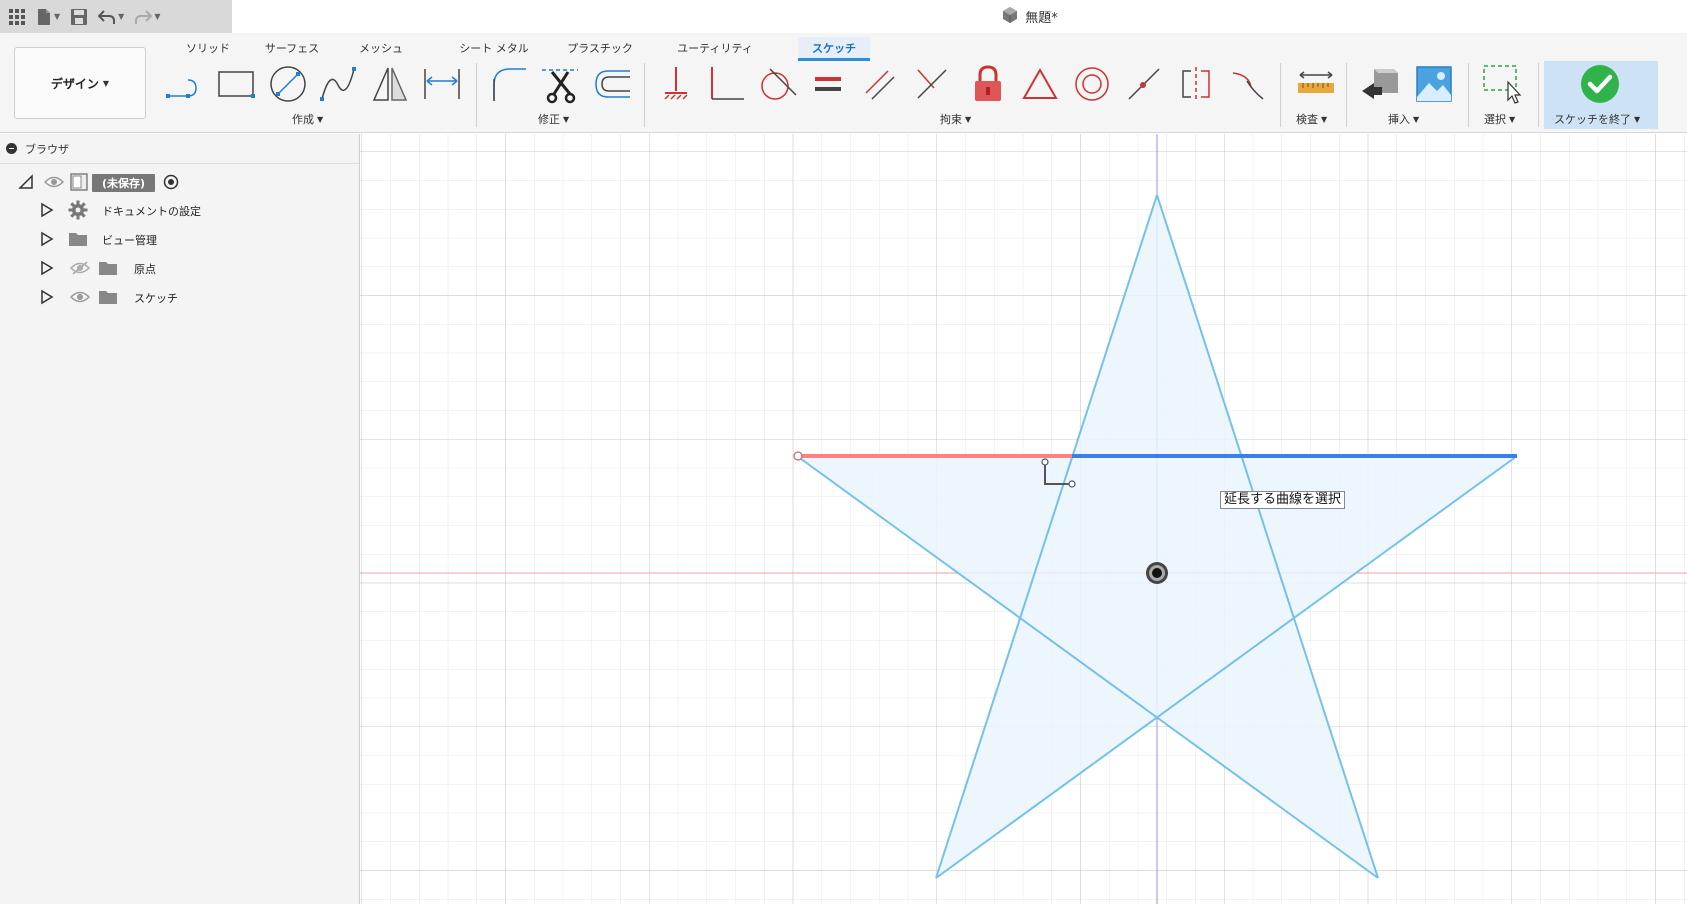  I want to click on collinear-constraint-button, so click(1144, 84).